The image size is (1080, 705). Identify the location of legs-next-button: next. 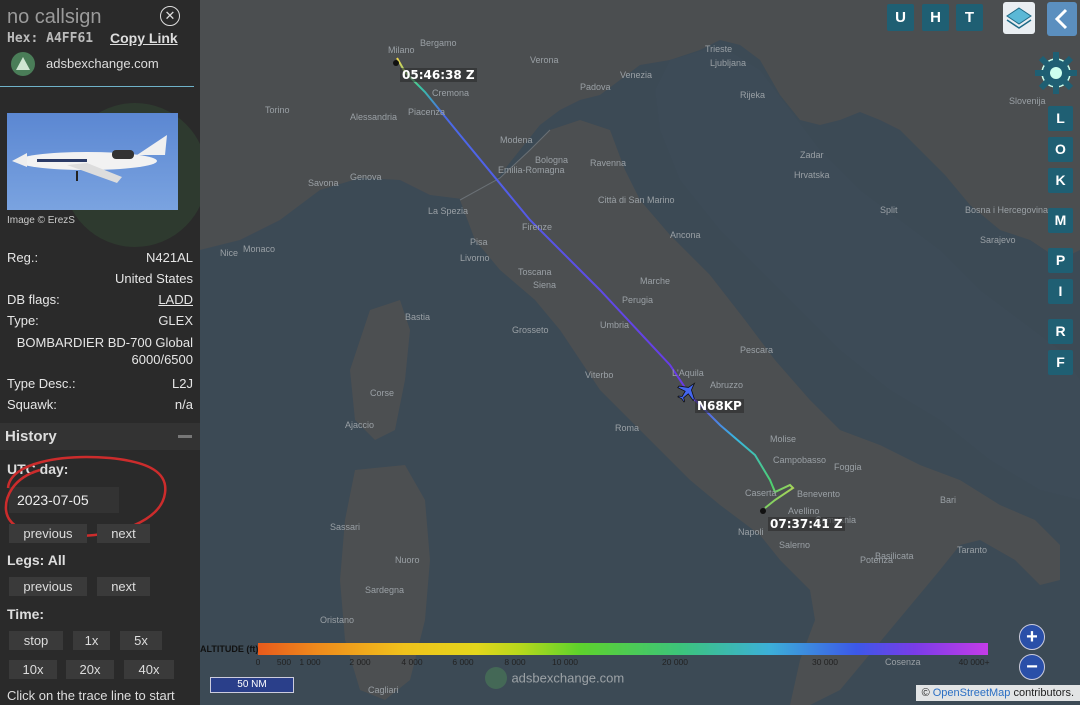
(123, 586).